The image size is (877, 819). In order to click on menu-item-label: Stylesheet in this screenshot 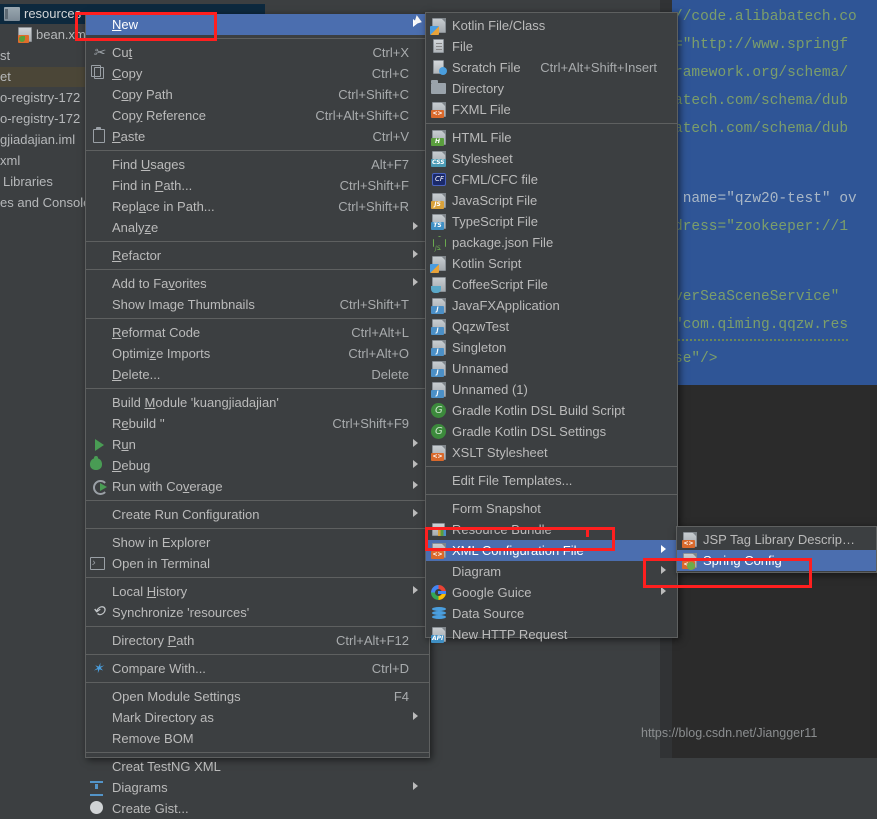, I will do `click(482, 158)`.